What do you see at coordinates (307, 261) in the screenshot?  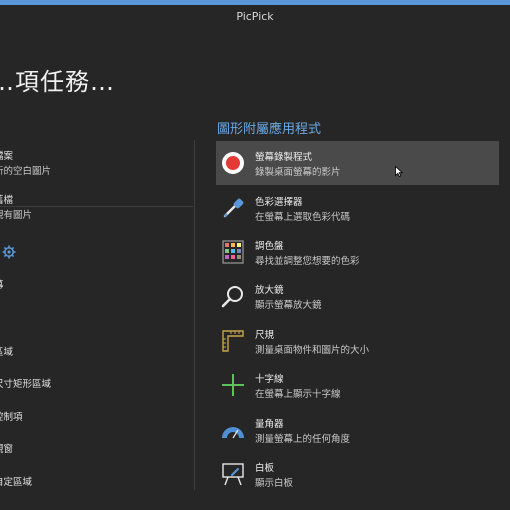 I see `utility-desc: 尋找並調整您想要的色彩` at bounding box center [307, 261].